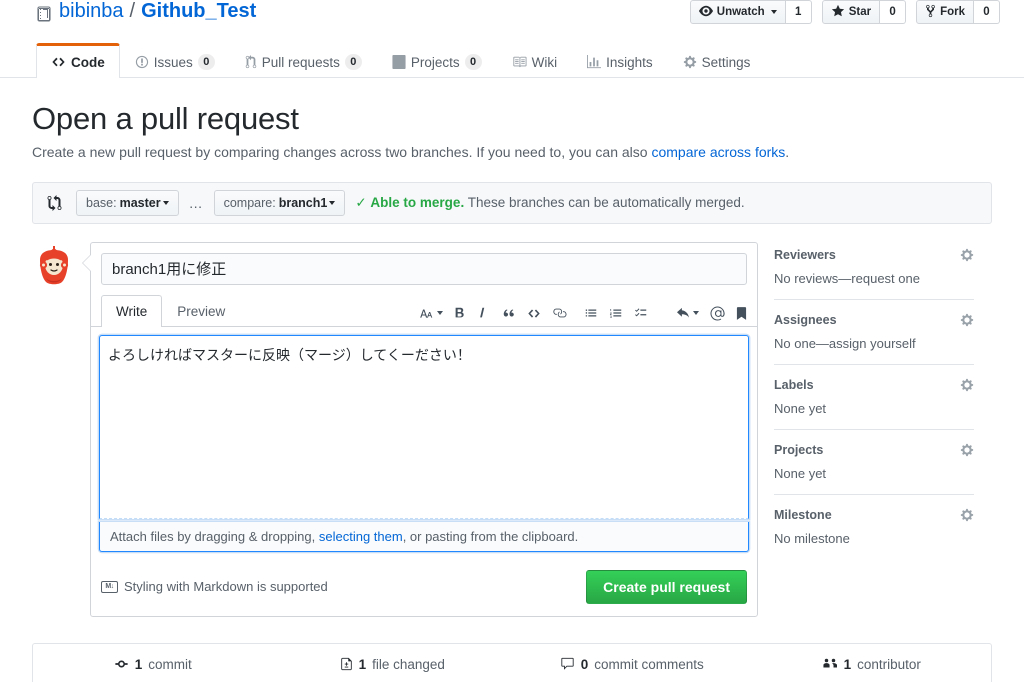 This screenshot has width=1024, height=682. I want to click on tab-code: Code, so click(78, 60).